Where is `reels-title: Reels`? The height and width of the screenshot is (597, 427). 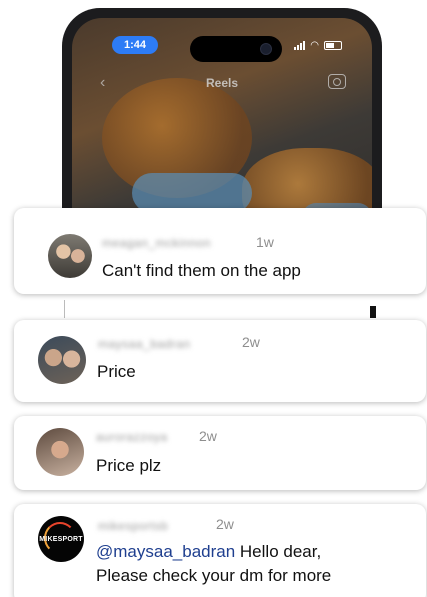 reels-title: Reels is located at coordinates (222, 83).